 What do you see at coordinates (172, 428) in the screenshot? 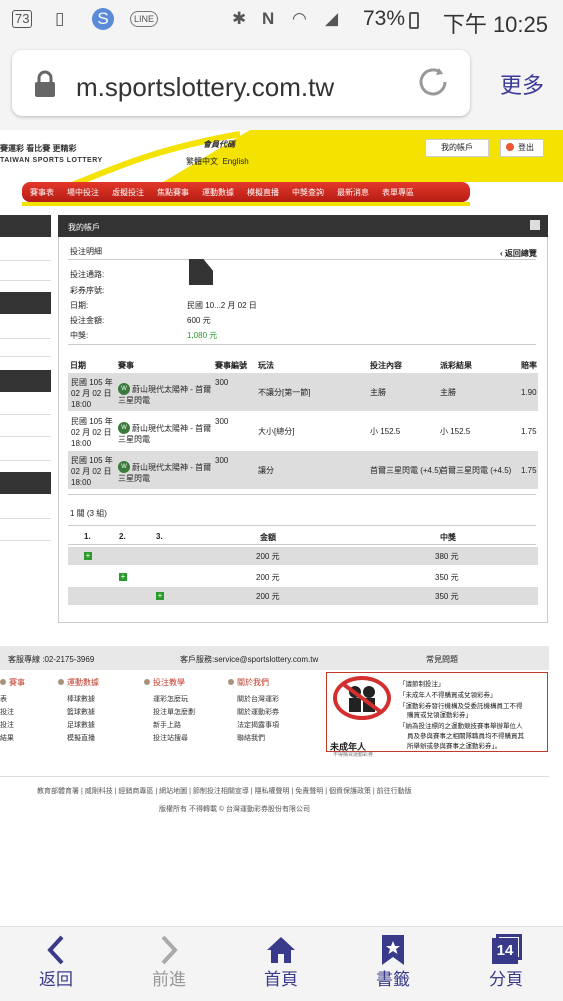
I see `row-event-home: 蔚山現代太陽神 - 首爾` at bounding box center [172, 428].